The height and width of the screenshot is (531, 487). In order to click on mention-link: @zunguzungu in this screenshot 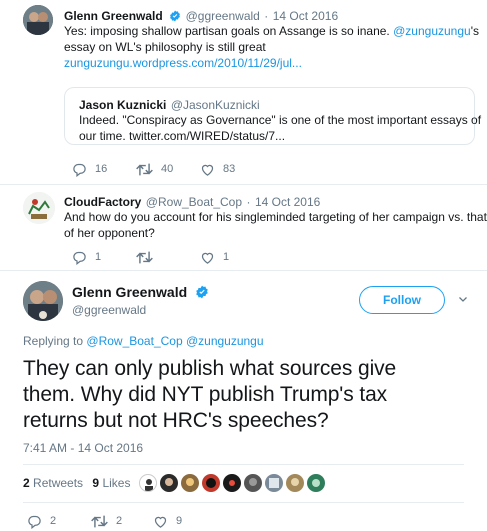, I will do `click(432, 31)`.